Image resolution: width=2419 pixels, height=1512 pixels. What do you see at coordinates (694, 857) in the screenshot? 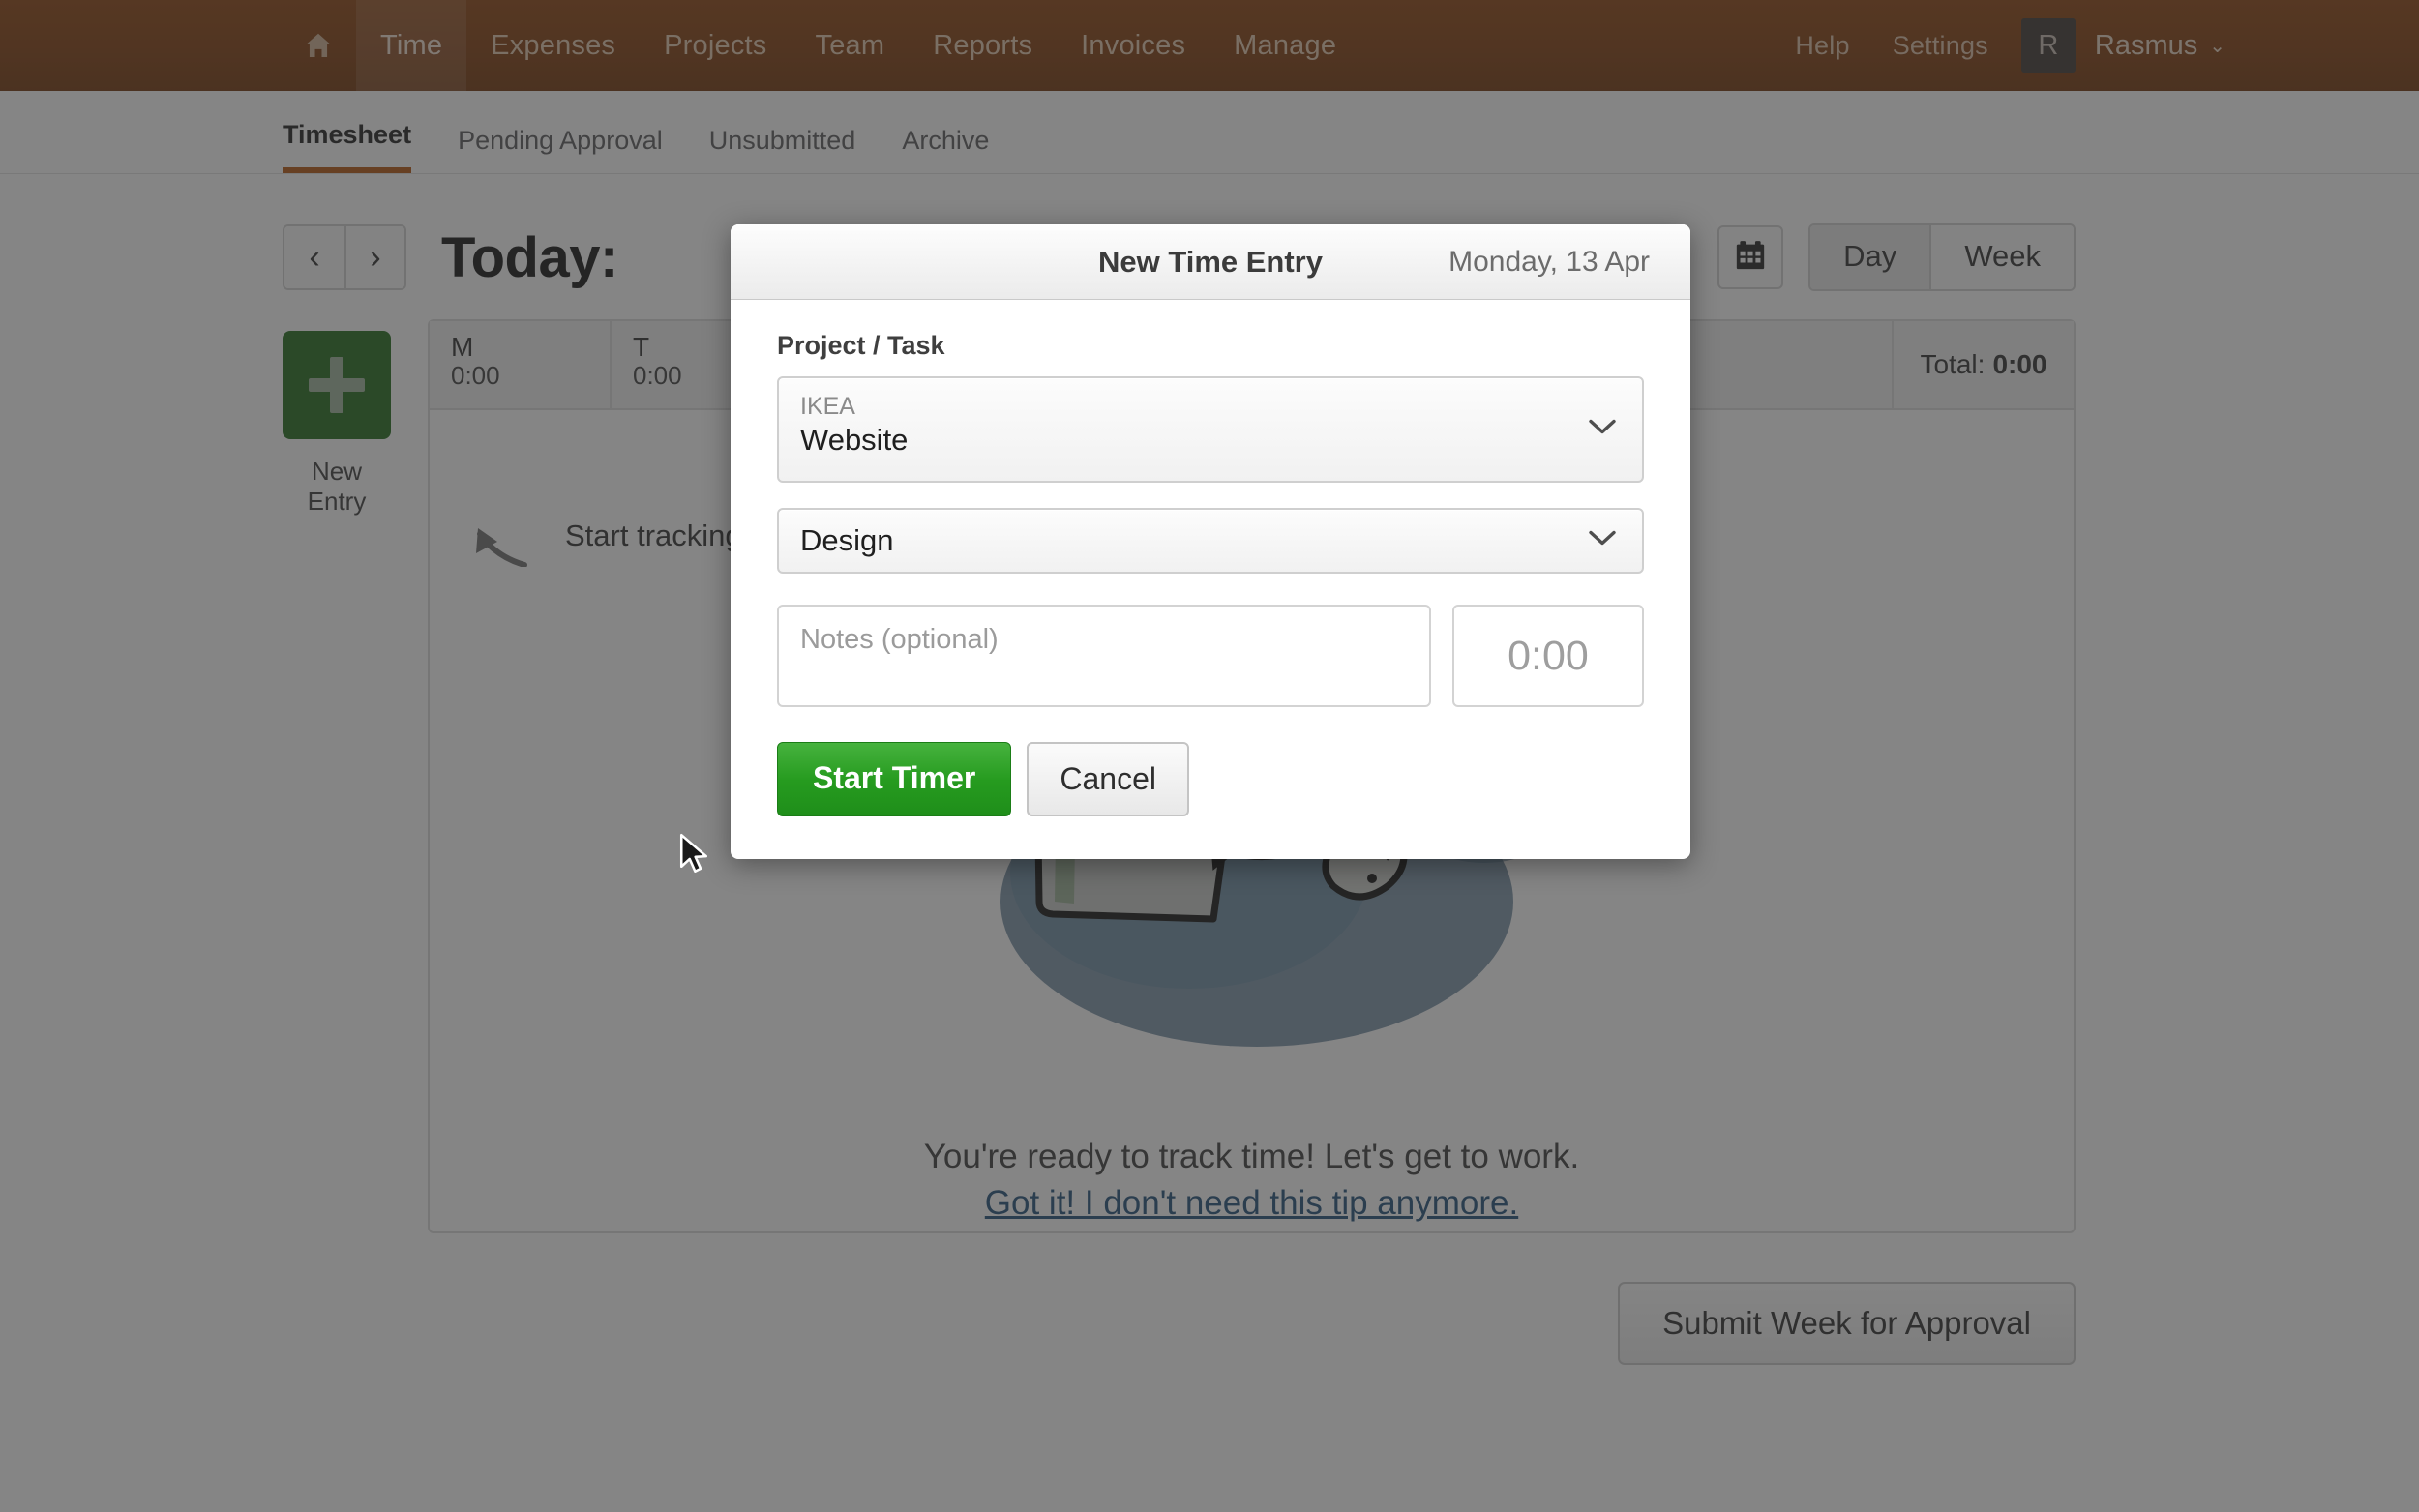
I see `mouse-pointer` at bounding box center [694, 857].